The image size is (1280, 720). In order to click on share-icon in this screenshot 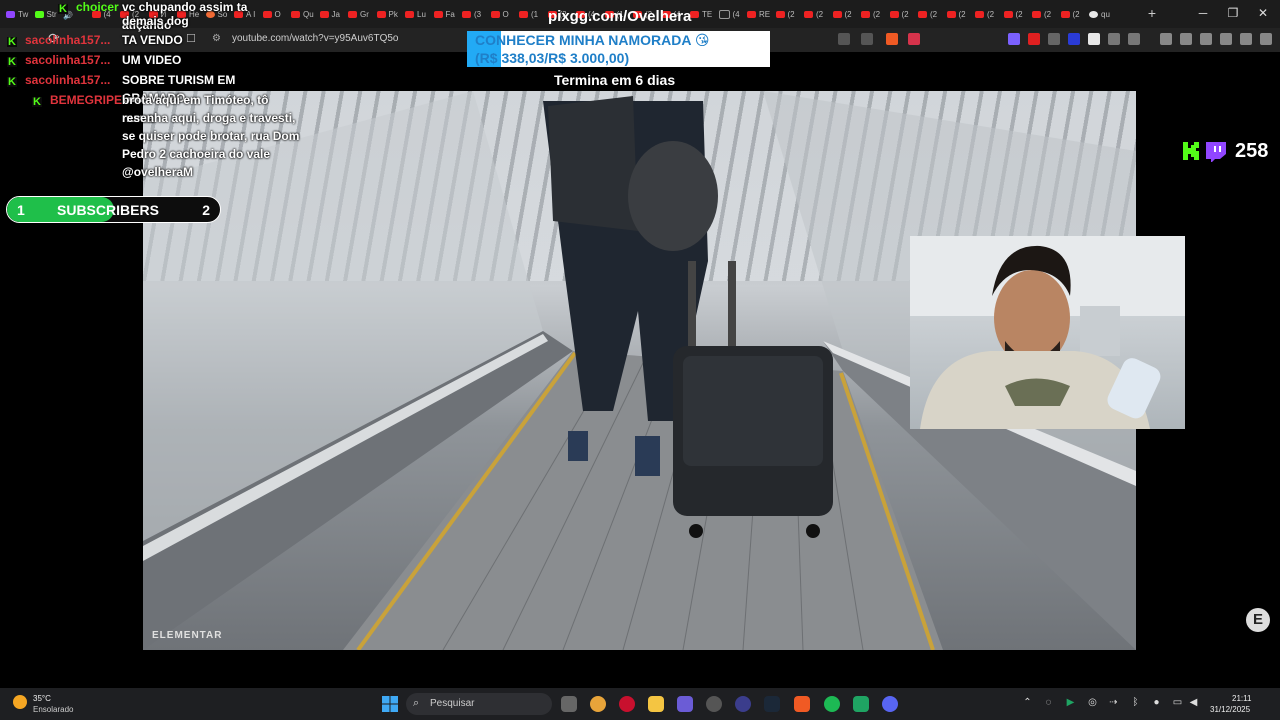, I will do `click(867, 39)`.